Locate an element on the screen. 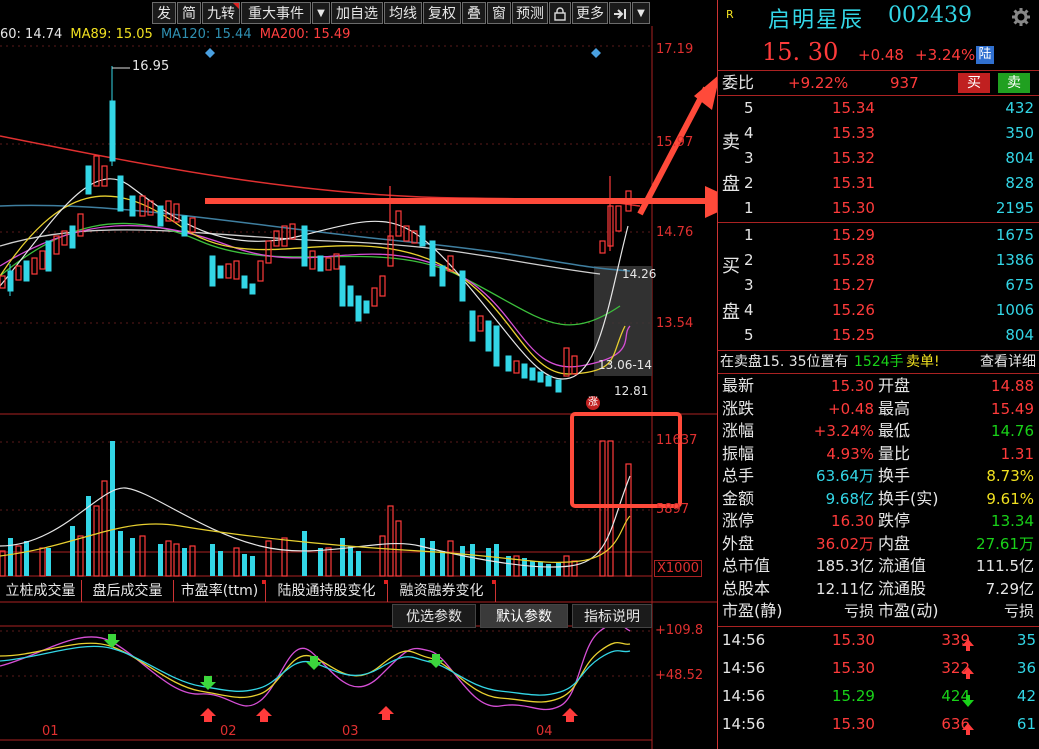  quote-label: 涨幅 is located at coordinates (738, 430).